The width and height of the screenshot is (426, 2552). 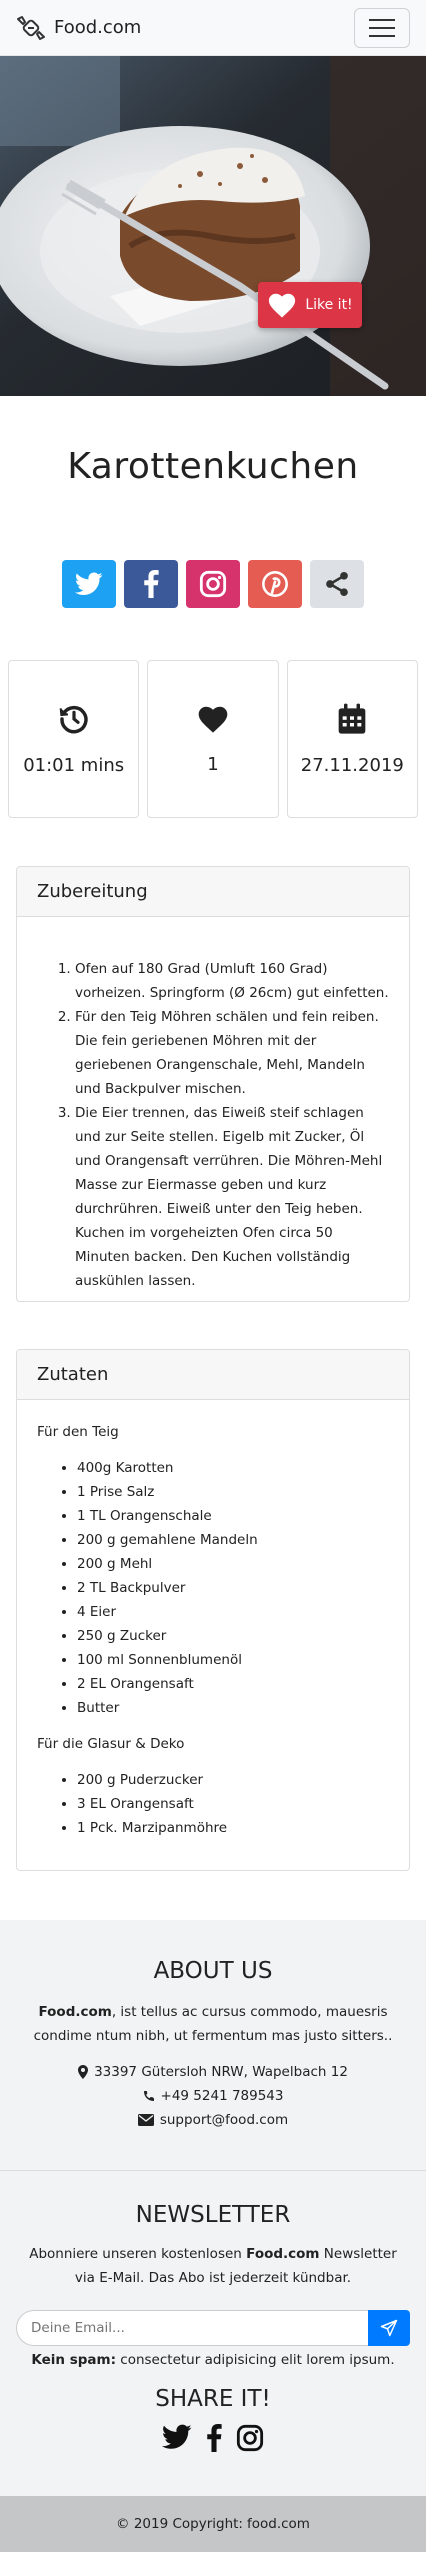 What do you see at coordinates (74, 739) in the screenshot?
I see `stat-time: 01:01 mins` at bounding box center [74, 739].